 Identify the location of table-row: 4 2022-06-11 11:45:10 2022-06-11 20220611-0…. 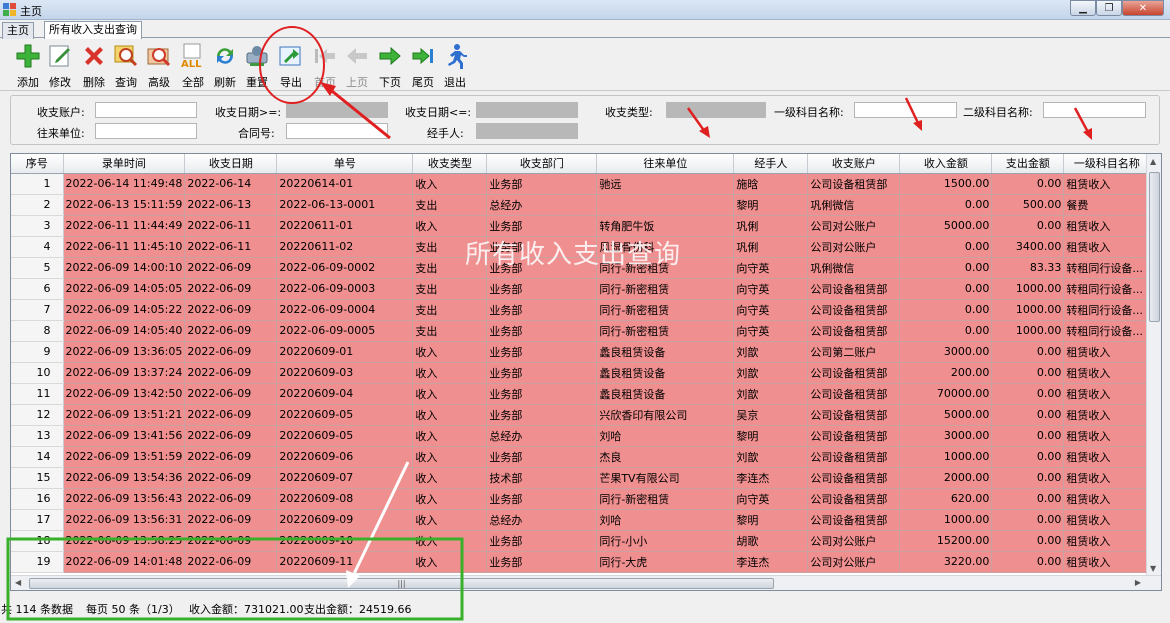
(581, 247).